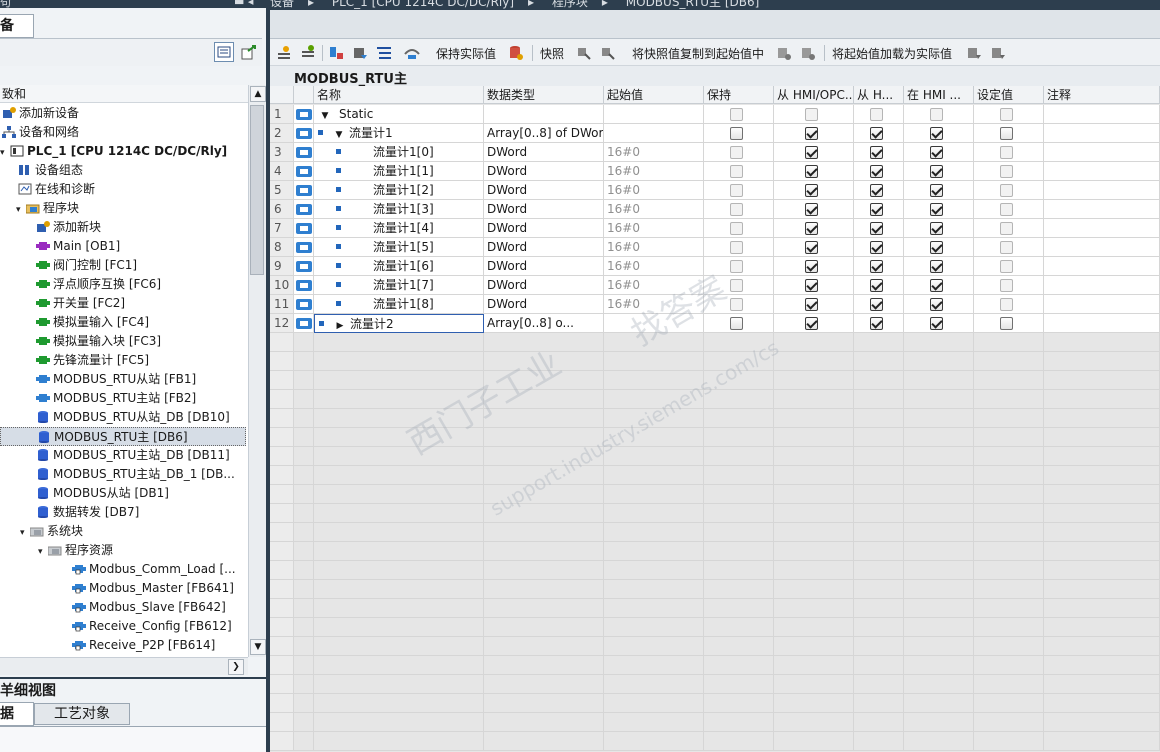  I want to click on load-icon, so click(974, 53).